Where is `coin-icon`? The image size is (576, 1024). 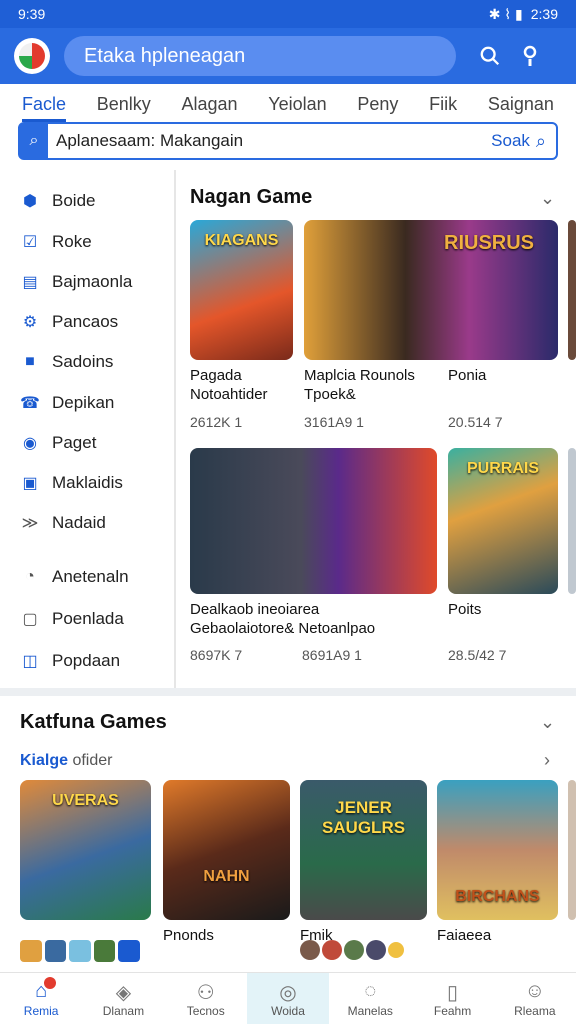
coin-icon is located at coordinates (396, 950).